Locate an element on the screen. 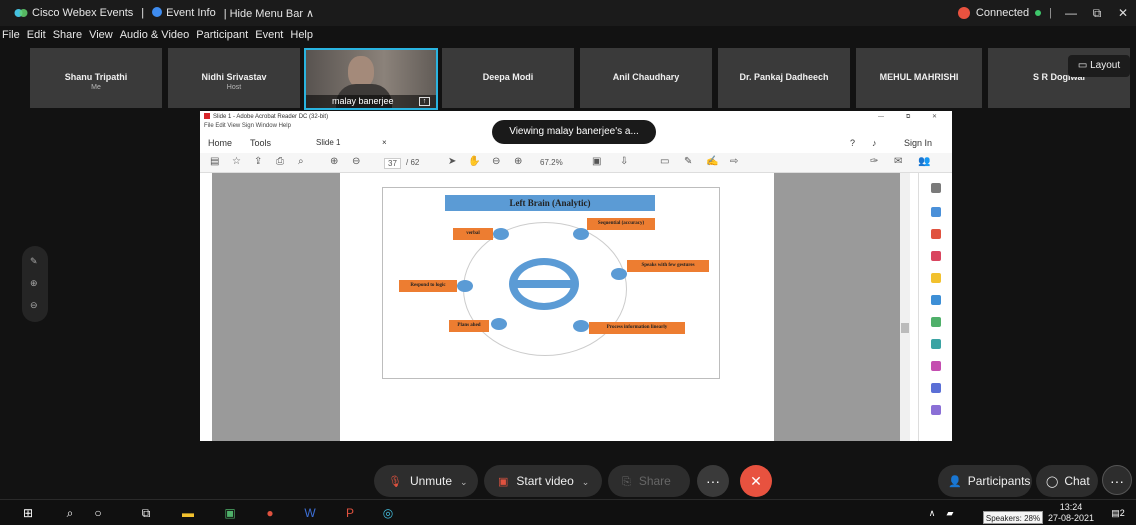 This screenshot has height=525, width=1136. zoom-tool-icon is located at coordinates (936, 188).